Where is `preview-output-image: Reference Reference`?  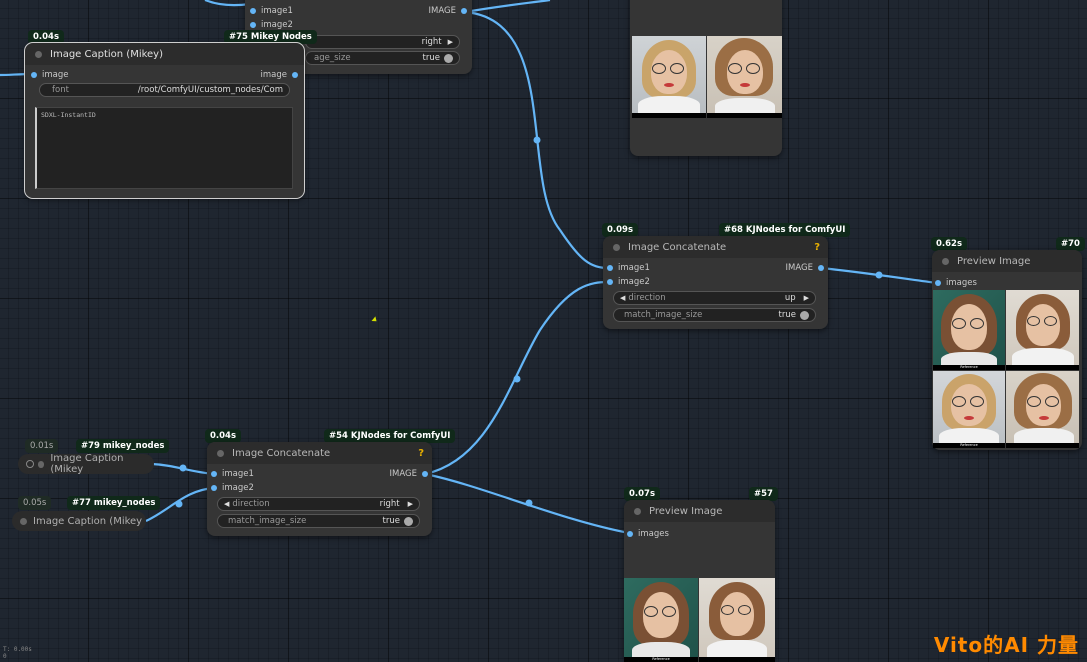 preview-output-image: Reference Reference is located at coordinates (1006, 369).